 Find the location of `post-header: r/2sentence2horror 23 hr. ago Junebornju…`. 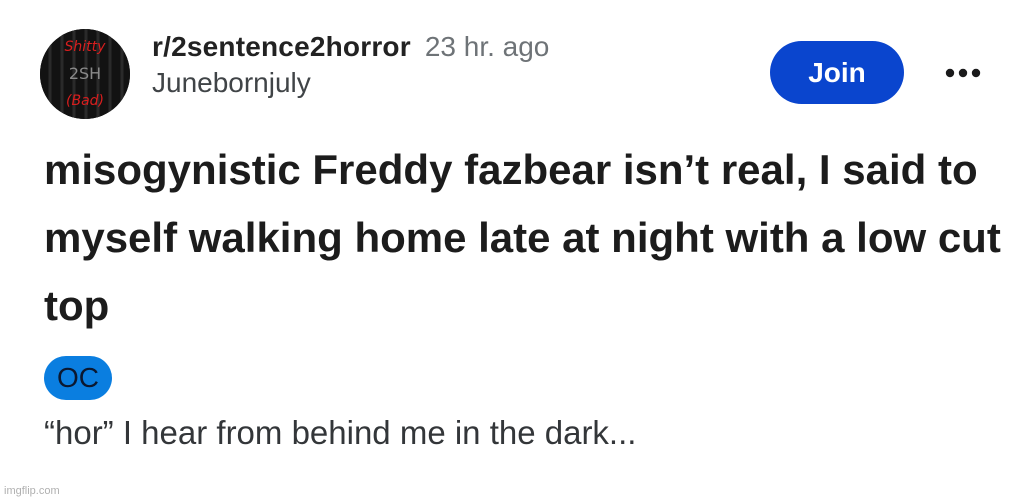

post-header: r/2sentence2horror 23 hr. ago Junebornju… is located at coordinates (350, 65).